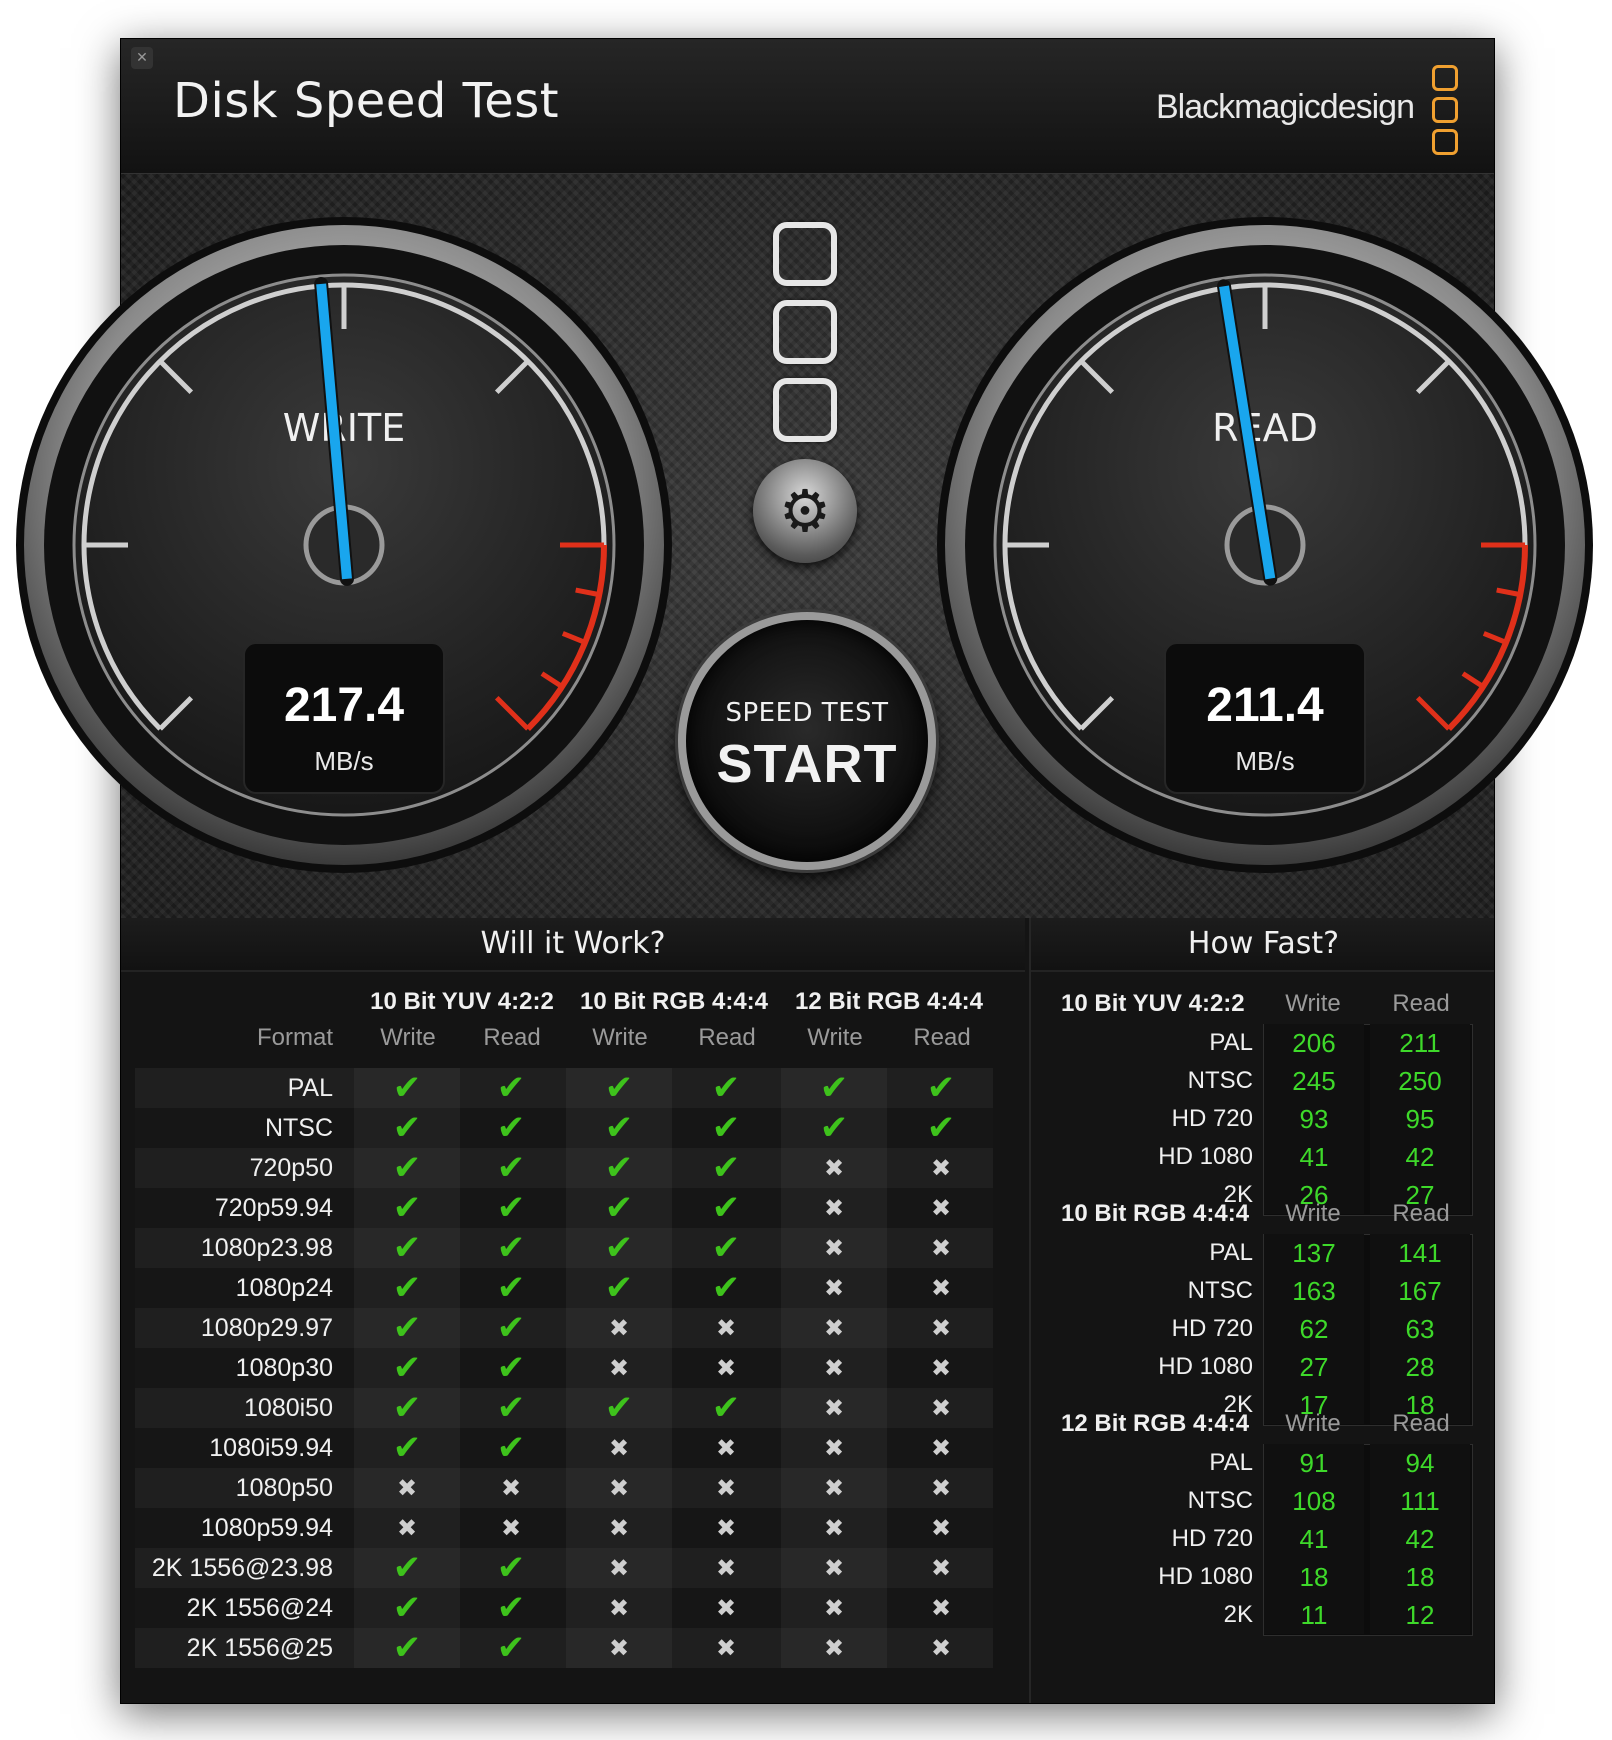 The image size is (1612, 1740). I want to click on speed-row: HD 720 41 42, so click(1262, 1539).